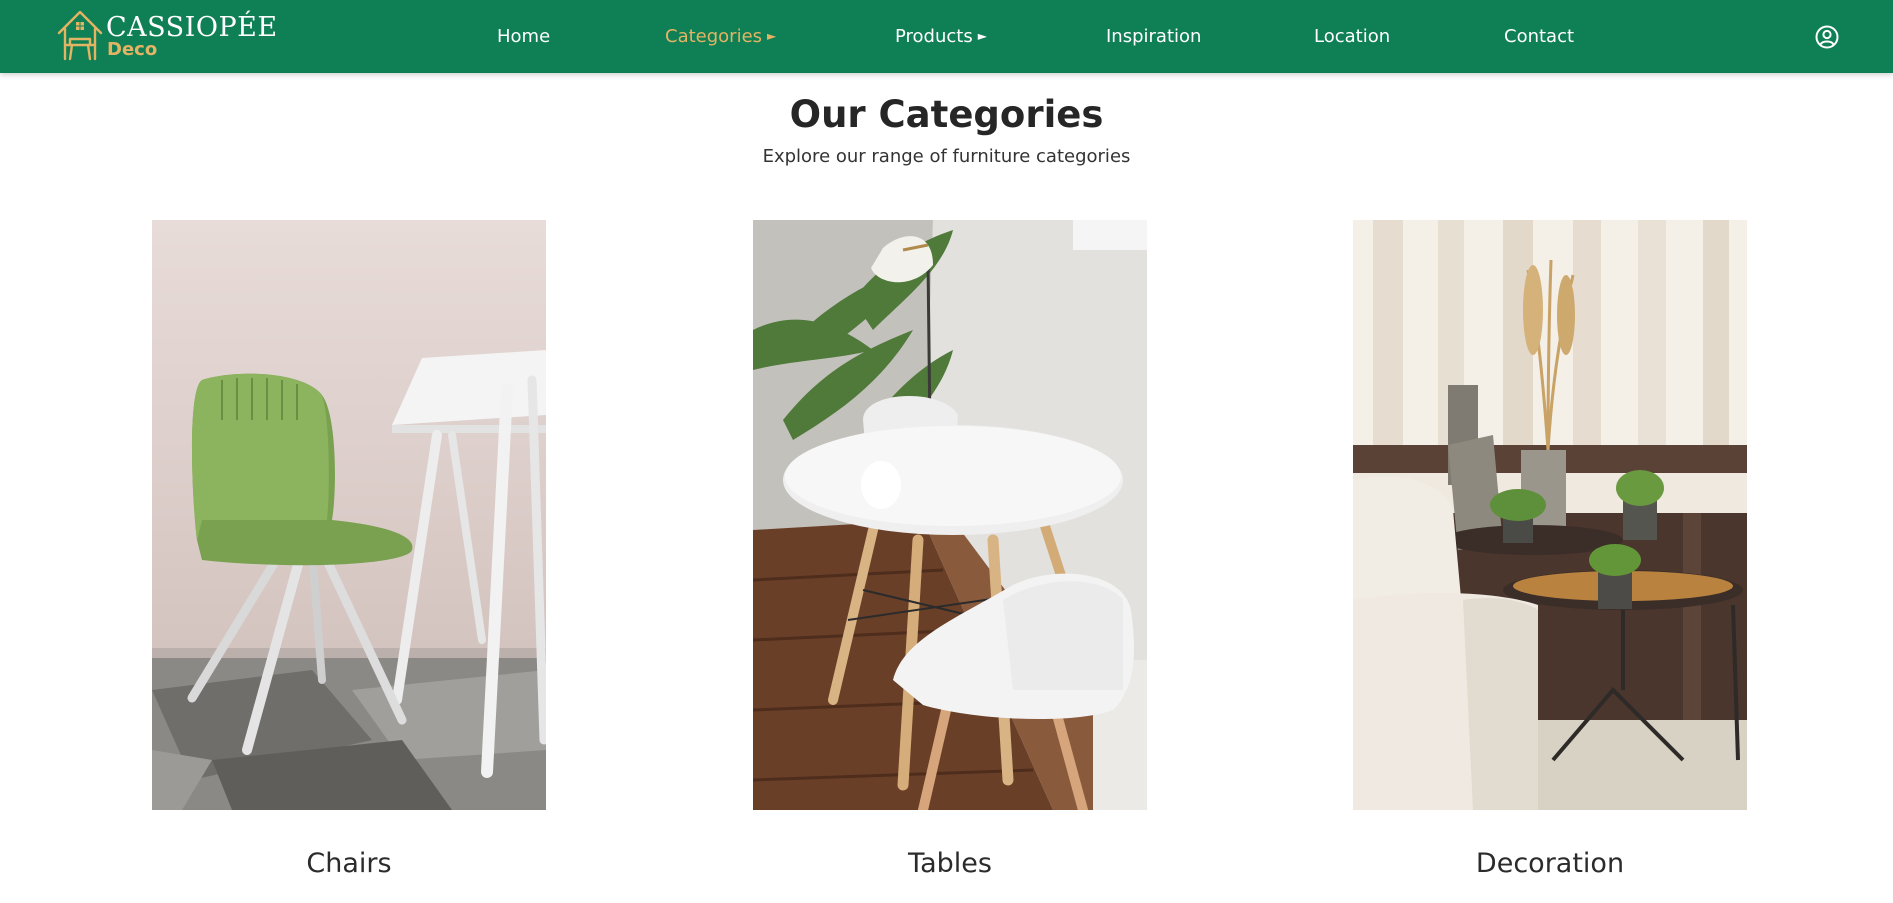 The image size is (1893, 903). I want to click on category-label: Tables, so click(950, 864).